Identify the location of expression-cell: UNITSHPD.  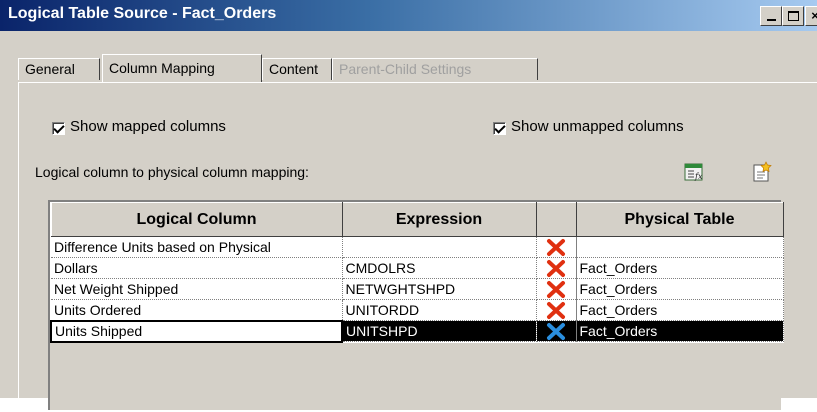
(439, 331).